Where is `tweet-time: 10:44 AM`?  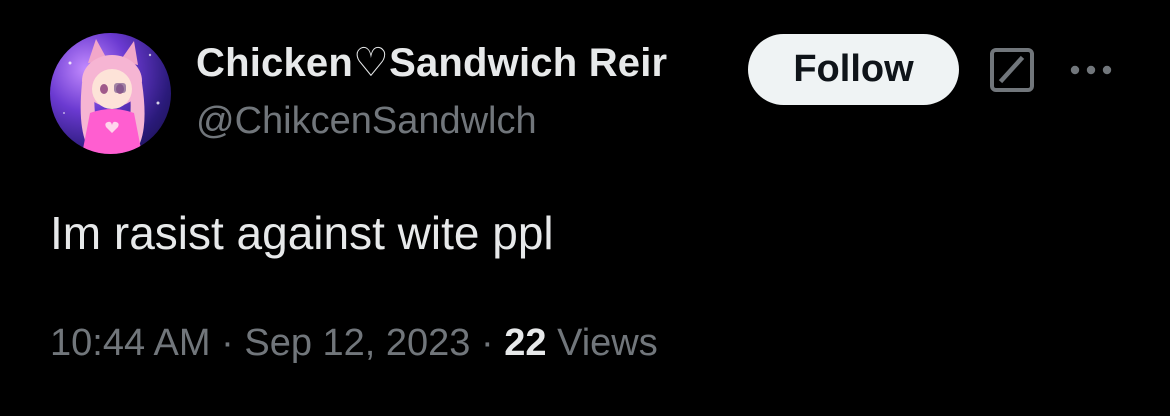
tweet-time: 10:44 AM is located at coordinates (130, 343).